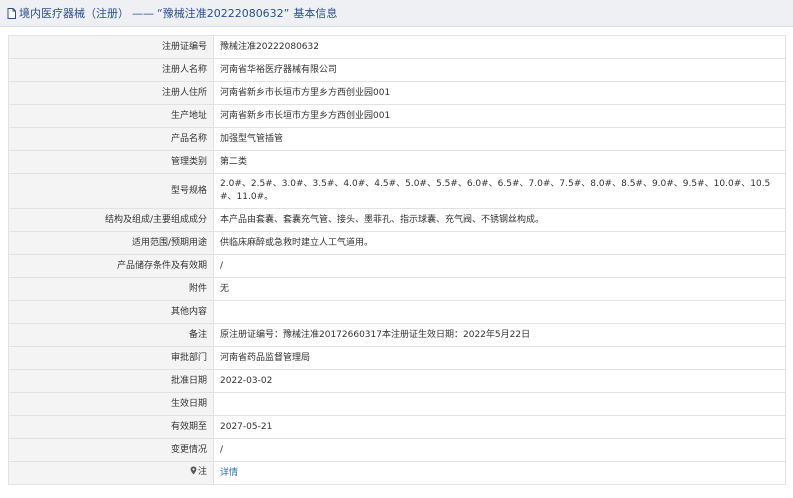 The image size is (793, 498). What do you see at coordinates (499, 289) in the screenshot?
I see `row-value: 无` at bounding box center [499, 289].